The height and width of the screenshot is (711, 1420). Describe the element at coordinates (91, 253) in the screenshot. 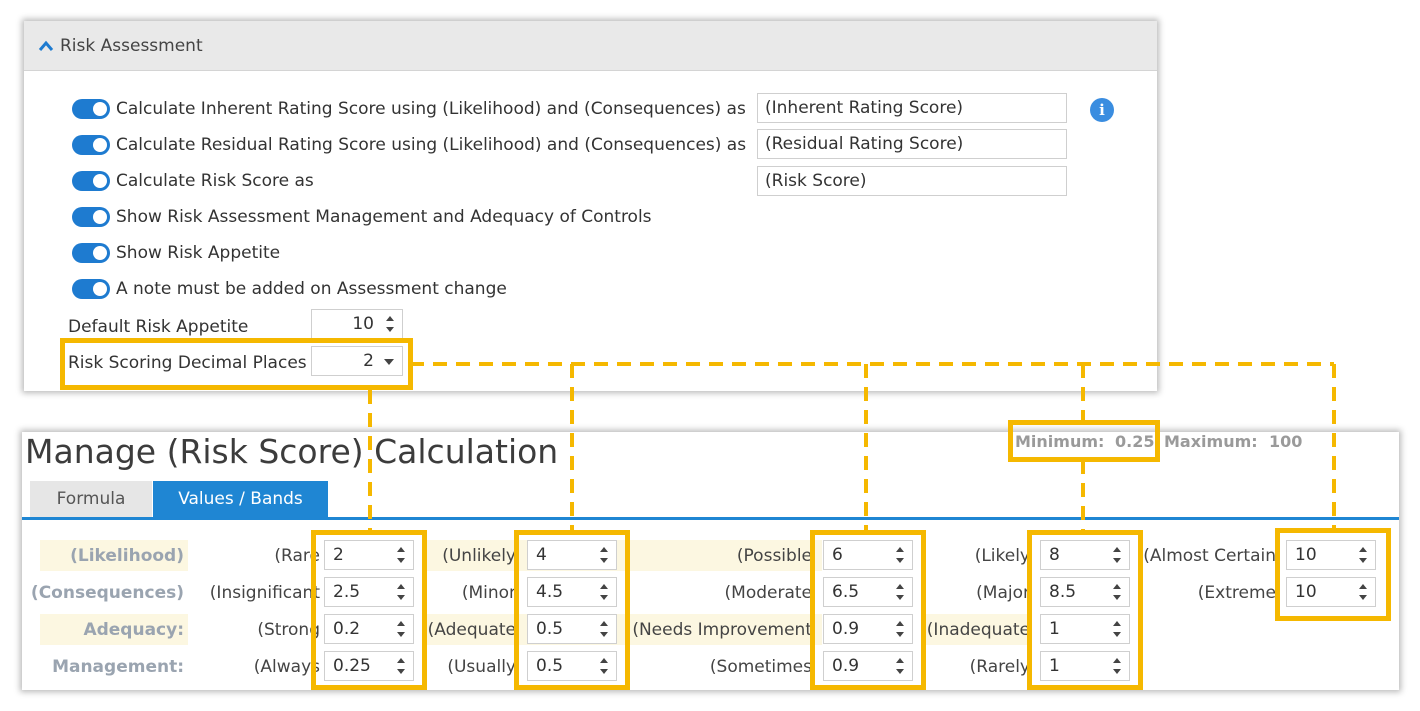

I see `toggle-risk-appetite` at that location.